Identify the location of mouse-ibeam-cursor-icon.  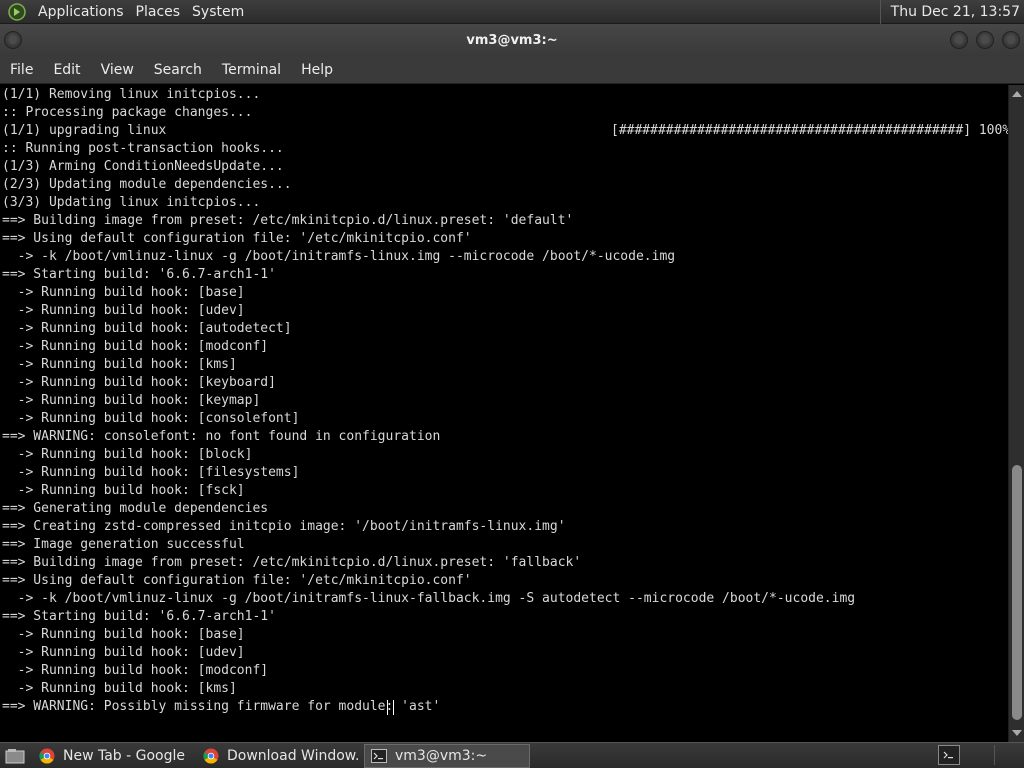
(390, 707).